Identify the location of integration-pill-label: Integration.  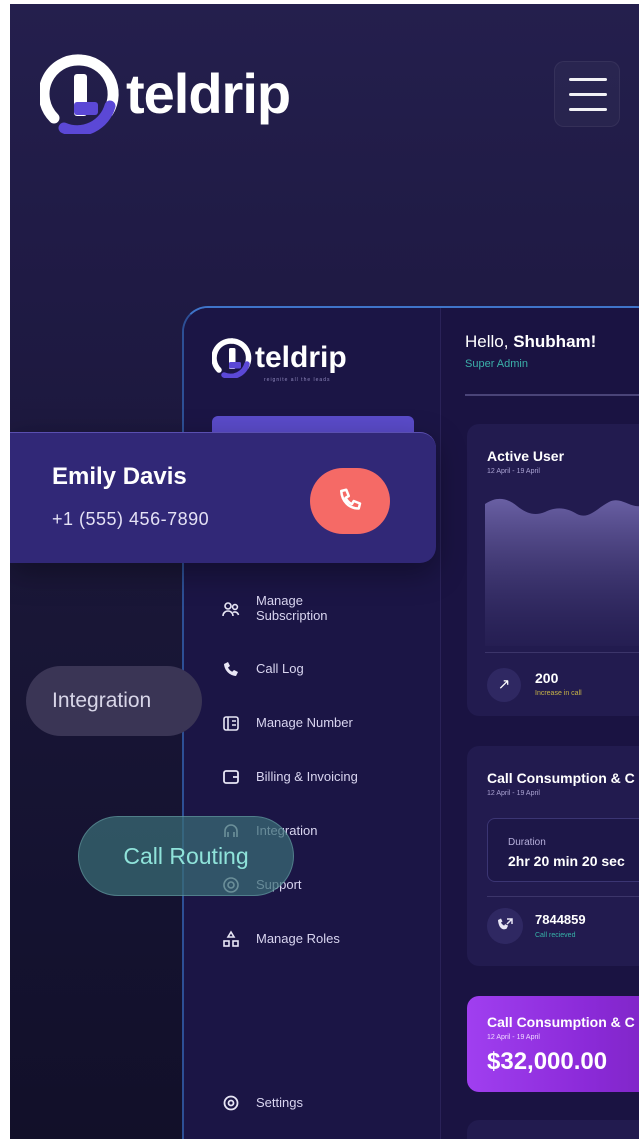
(102, 700).